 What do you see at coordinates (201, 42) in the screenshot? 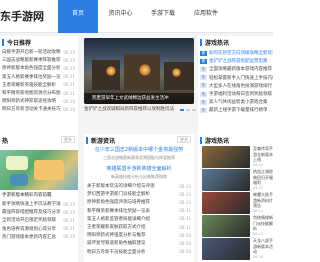
I see `title-bar-icon` at bounding box center [201, 42].